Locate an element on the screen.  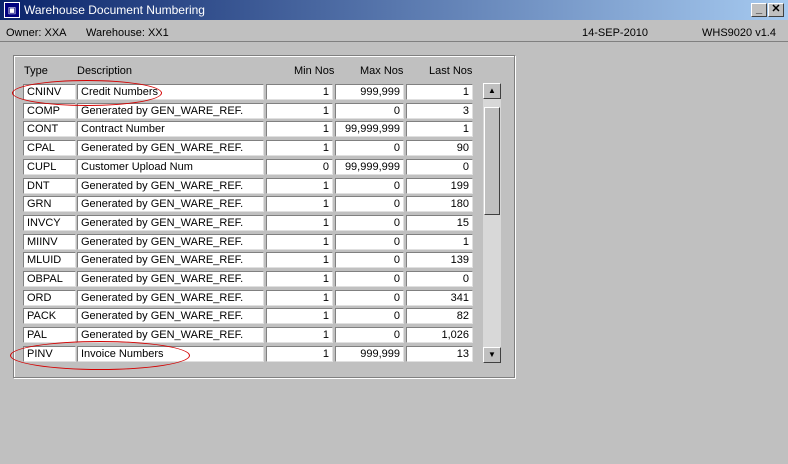
date-label: 14-SEP-2010 is located at coordinates (615, 33).